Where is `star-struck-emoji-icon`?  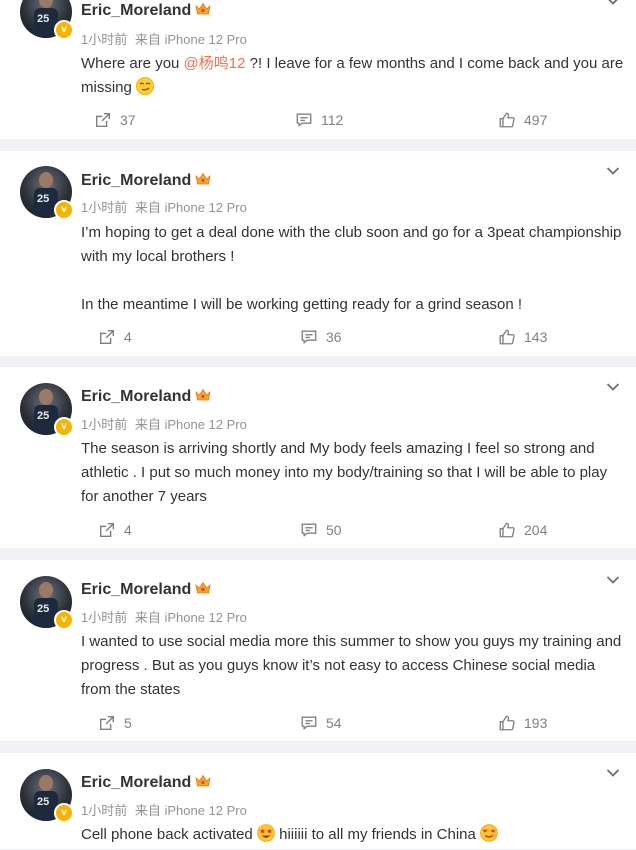
star-struck-emoji-icon is located at coordinates (266, 833).